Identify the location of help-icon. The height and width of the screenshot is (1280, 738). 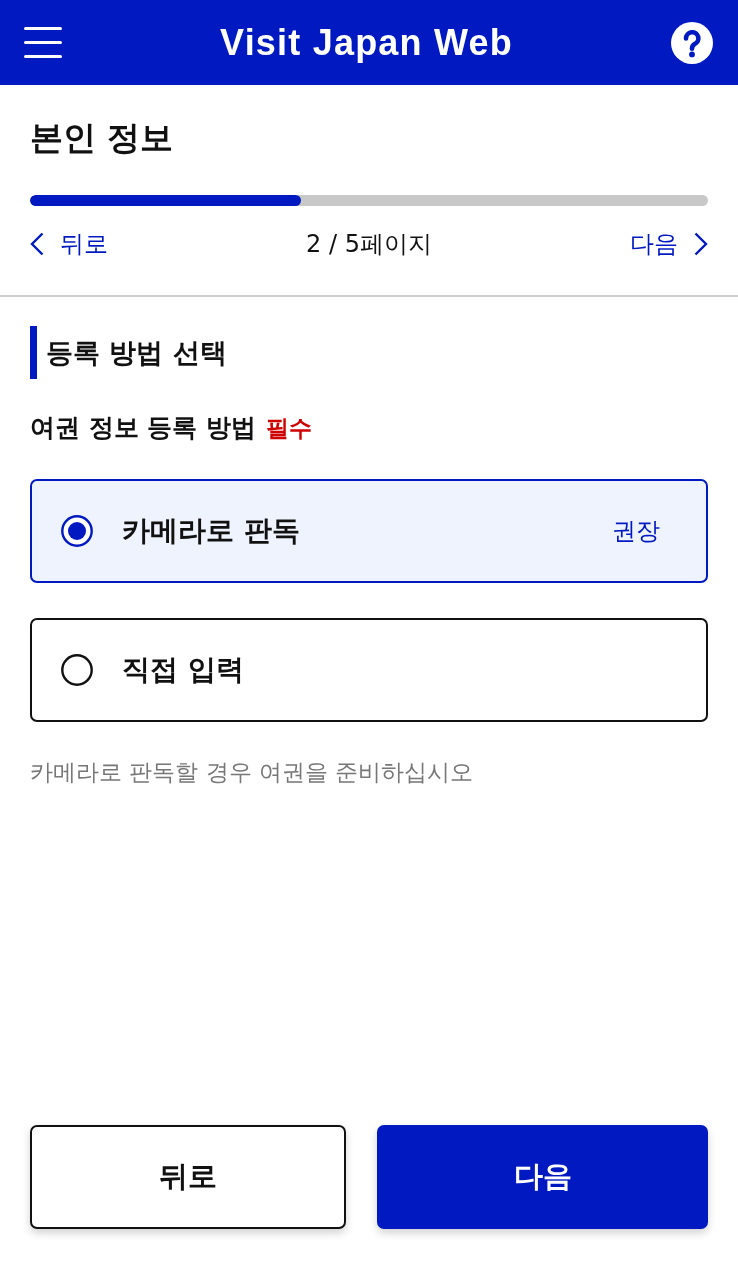
(692, 42).